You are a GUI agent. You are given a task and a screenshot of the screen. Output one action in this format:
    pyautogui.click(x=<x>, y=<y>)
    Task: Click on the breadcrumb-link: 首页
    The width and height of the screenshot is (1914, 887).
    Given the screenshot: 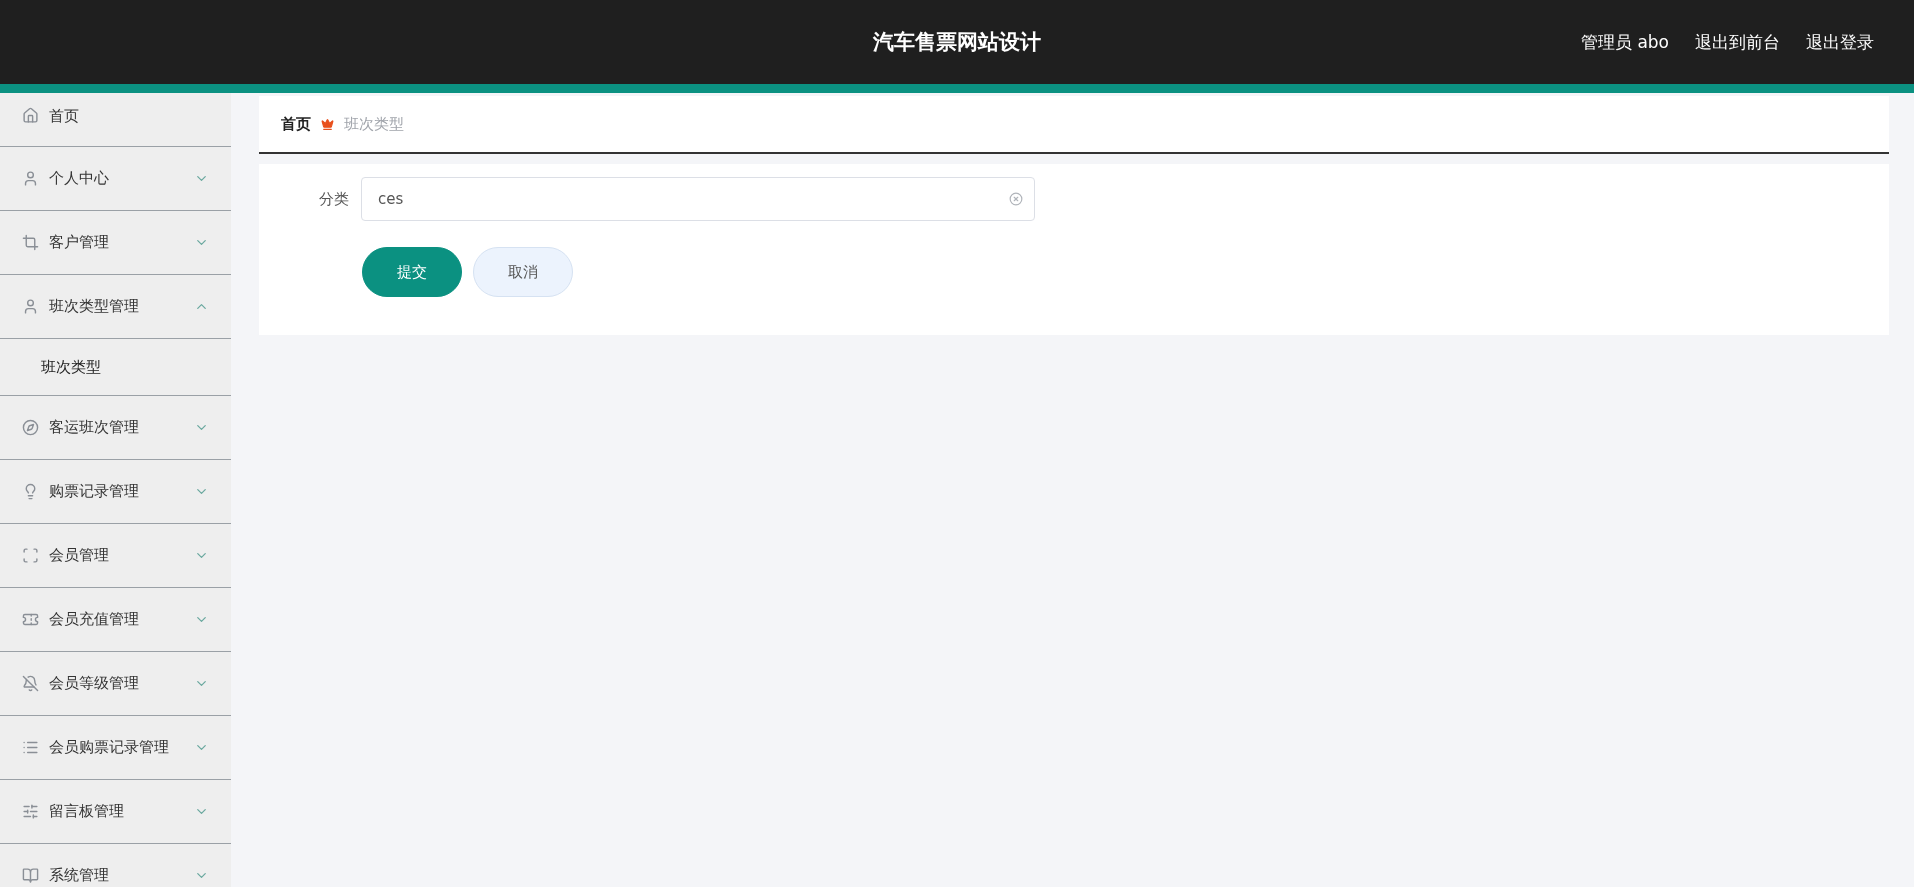 What is the action you would take?
    pyautogui.click(x=296, y=124)
    